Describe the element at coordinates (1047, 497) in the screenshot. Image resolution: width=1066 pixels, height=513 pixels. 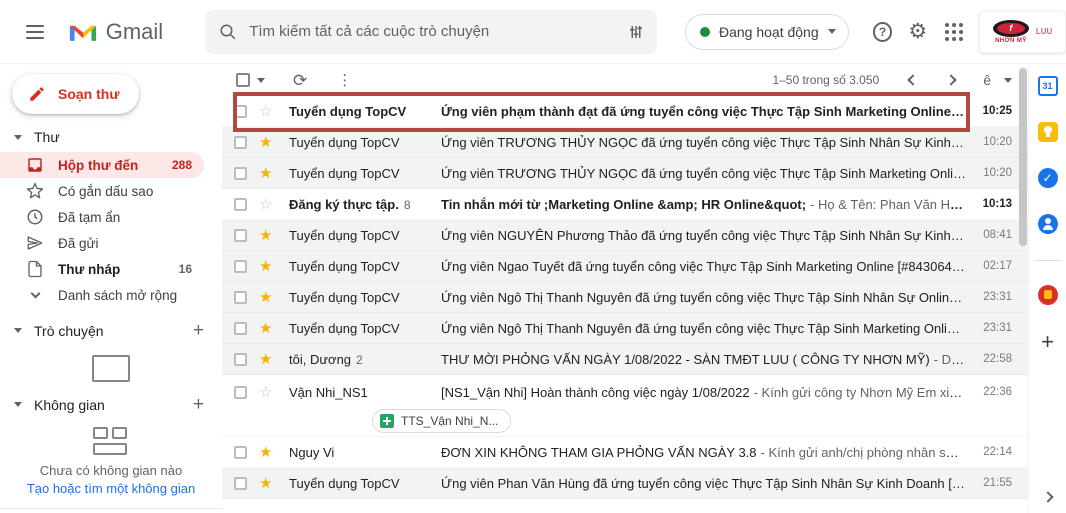
I see `collapse-panel-chevron-icon` at that location.